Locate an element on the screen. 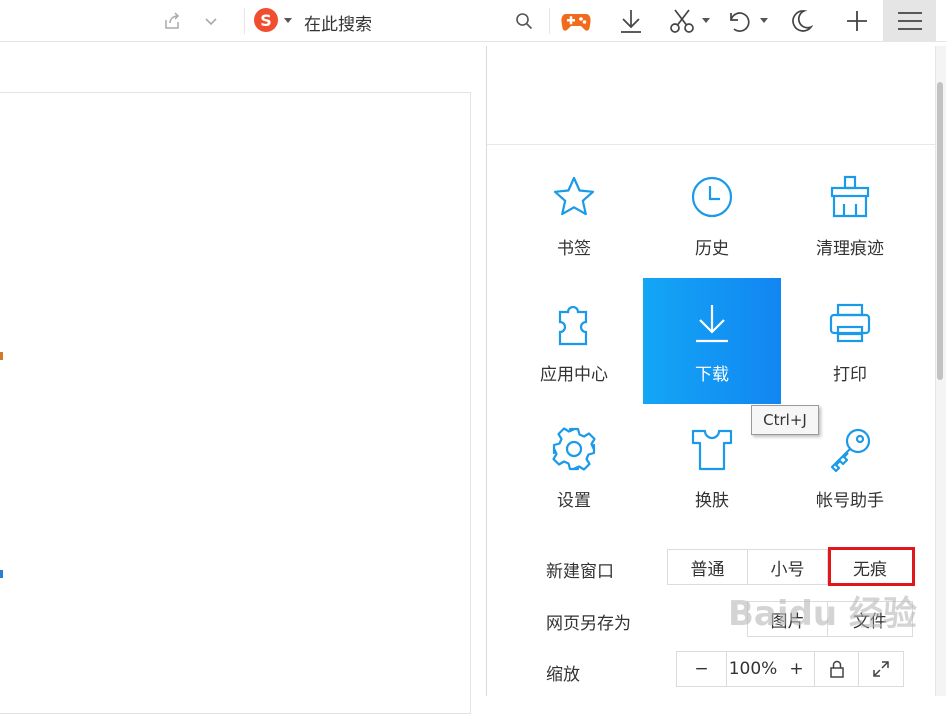 The image size is (946, 714). fullscreen-button is located at coordinates (881, 669).